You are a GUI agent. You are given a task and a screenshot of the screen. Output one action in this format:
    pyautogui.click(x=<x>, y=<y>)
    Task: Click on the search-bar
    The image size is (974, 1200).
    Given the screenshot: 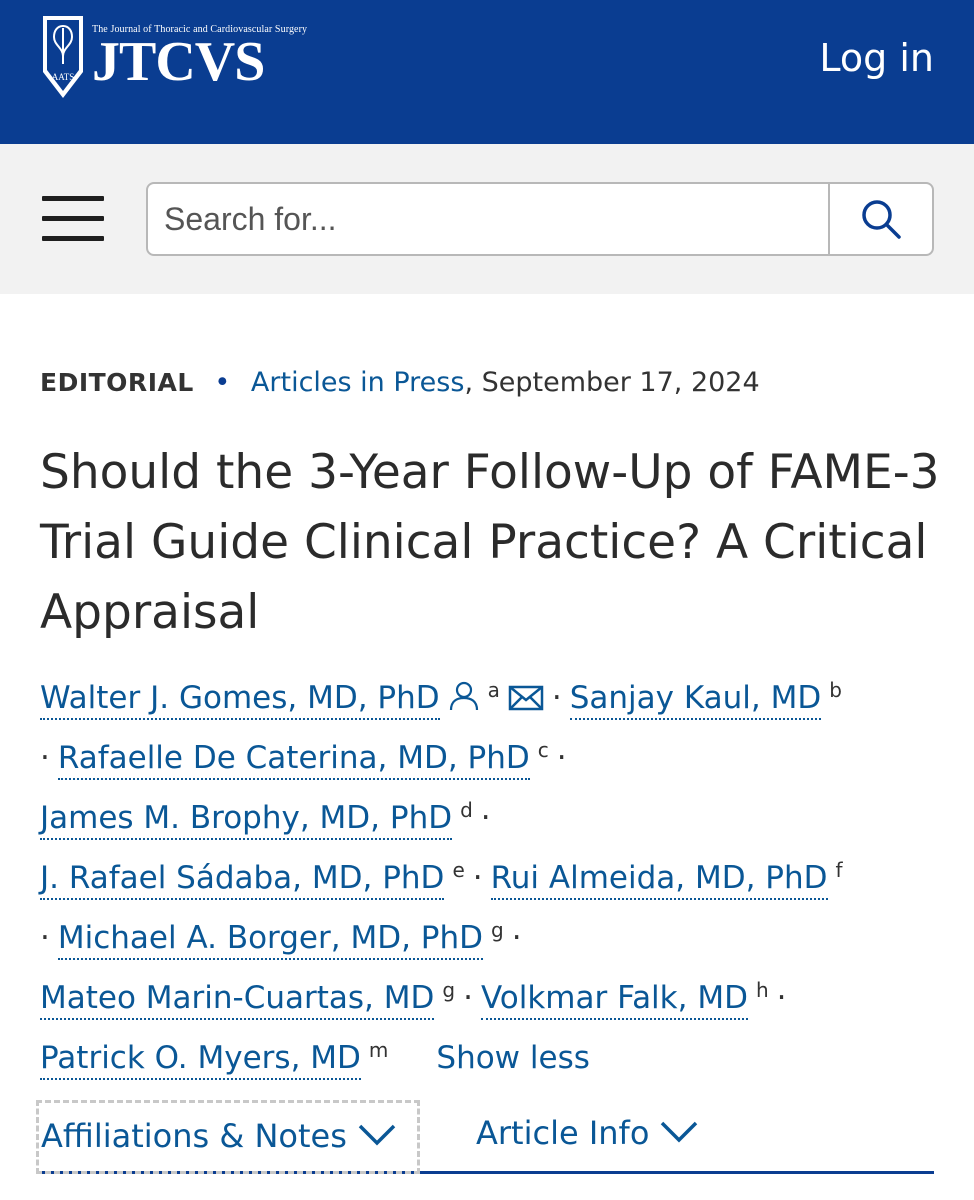 What is the action you would take?
    pyautogui.click(x=487, y=219)
    